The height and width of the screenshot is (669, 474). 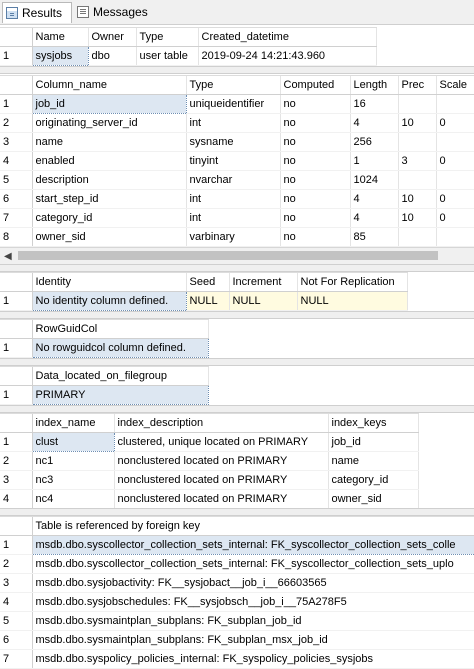 I want to click on column-header: RowGuidCol, so click(x=120, y=329).